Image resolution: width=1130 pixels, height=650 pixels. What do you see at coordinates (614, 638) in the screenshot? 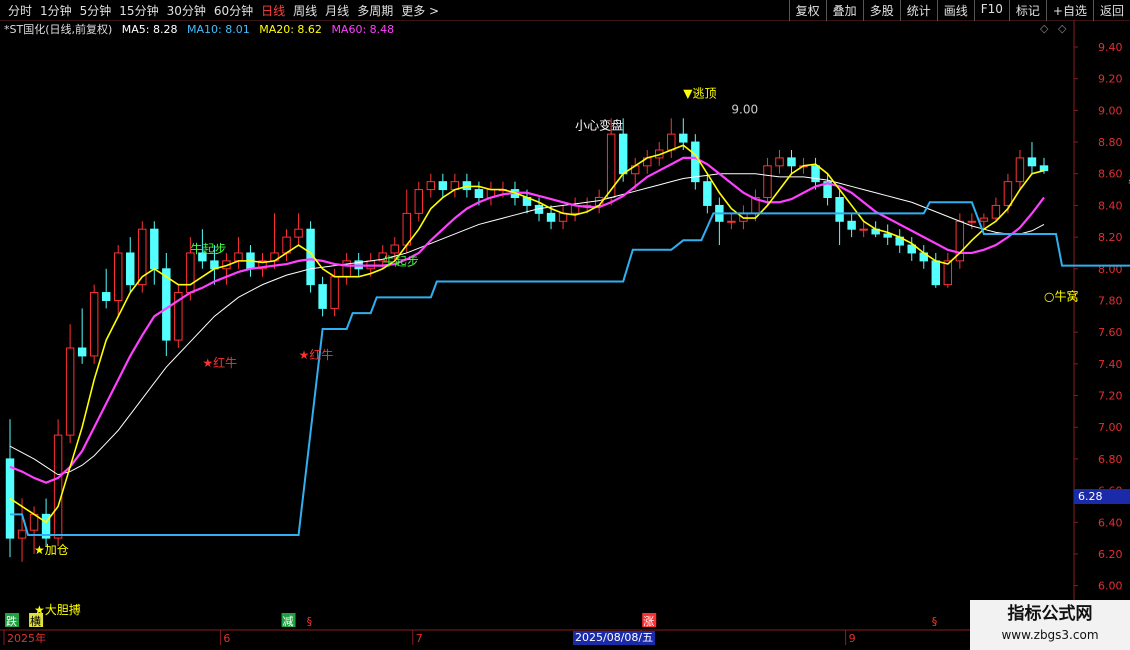
I see `cursor-date-tag: 2025/08/08/五` at bounding box center [614, 638].